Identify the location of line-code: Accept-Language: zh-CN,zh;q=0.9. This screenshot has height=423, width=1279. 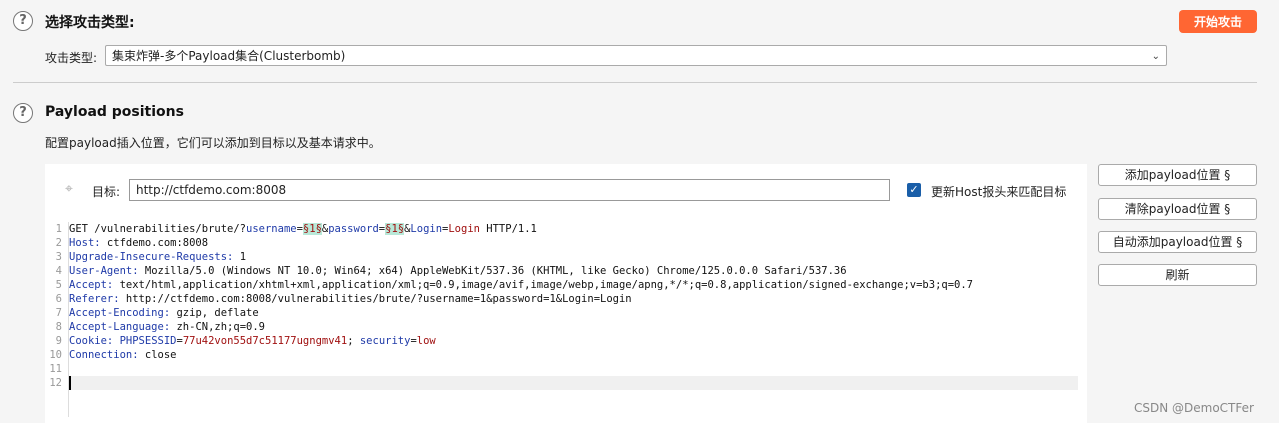
(167, 327).